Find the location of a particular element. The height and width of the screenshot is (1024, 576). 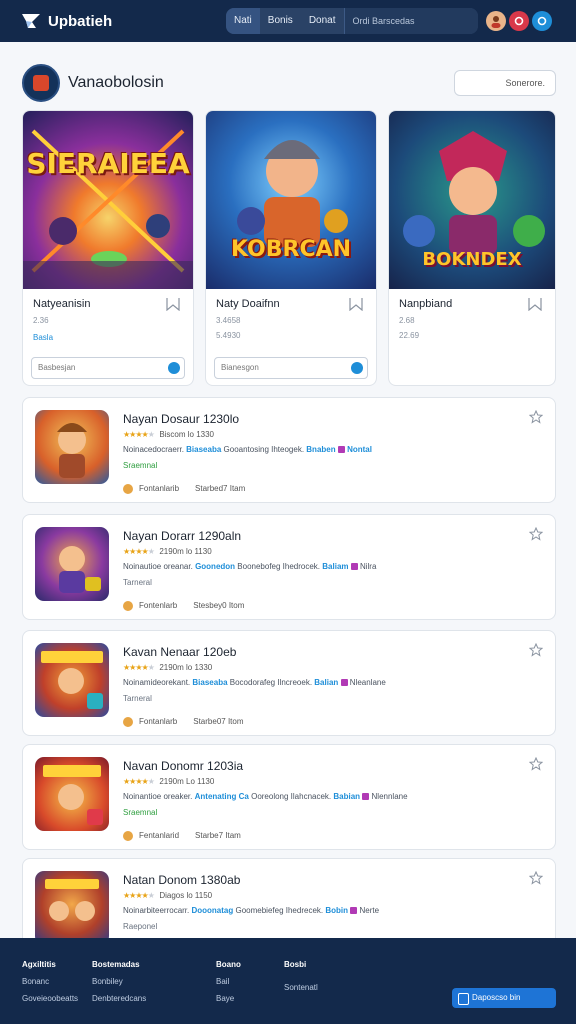

notification-icon is located at coordinates (519, 21).